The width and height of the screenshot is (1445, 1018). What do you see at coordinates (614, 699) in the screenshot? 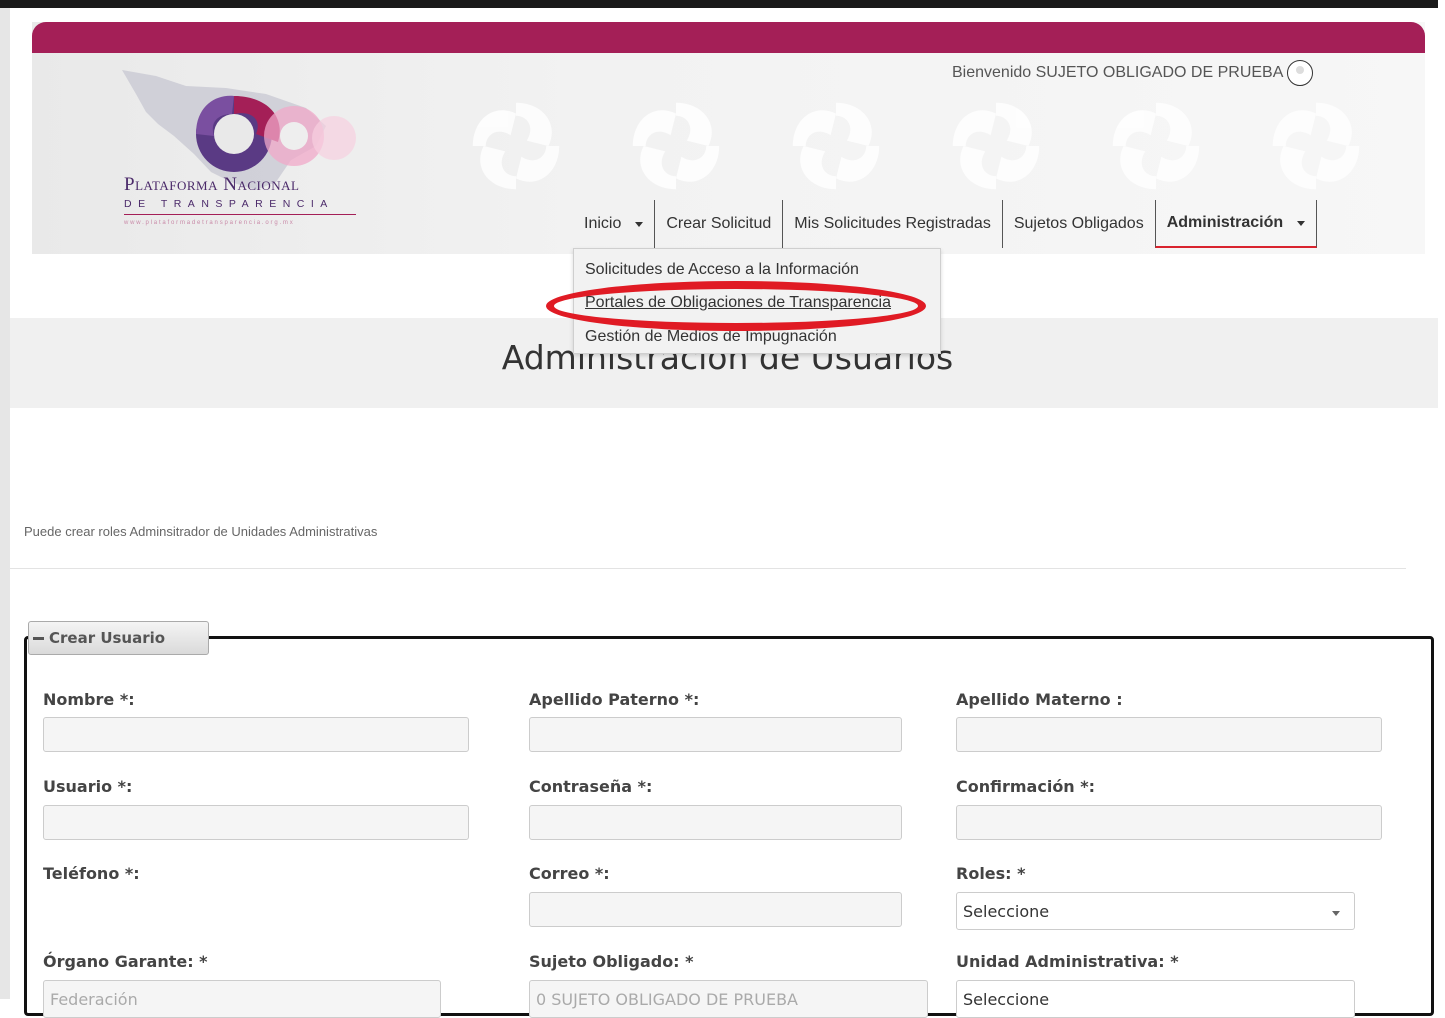
I see `label-apellido-paterno: Apellido Paterno *:` at bounding box center [614, 699].